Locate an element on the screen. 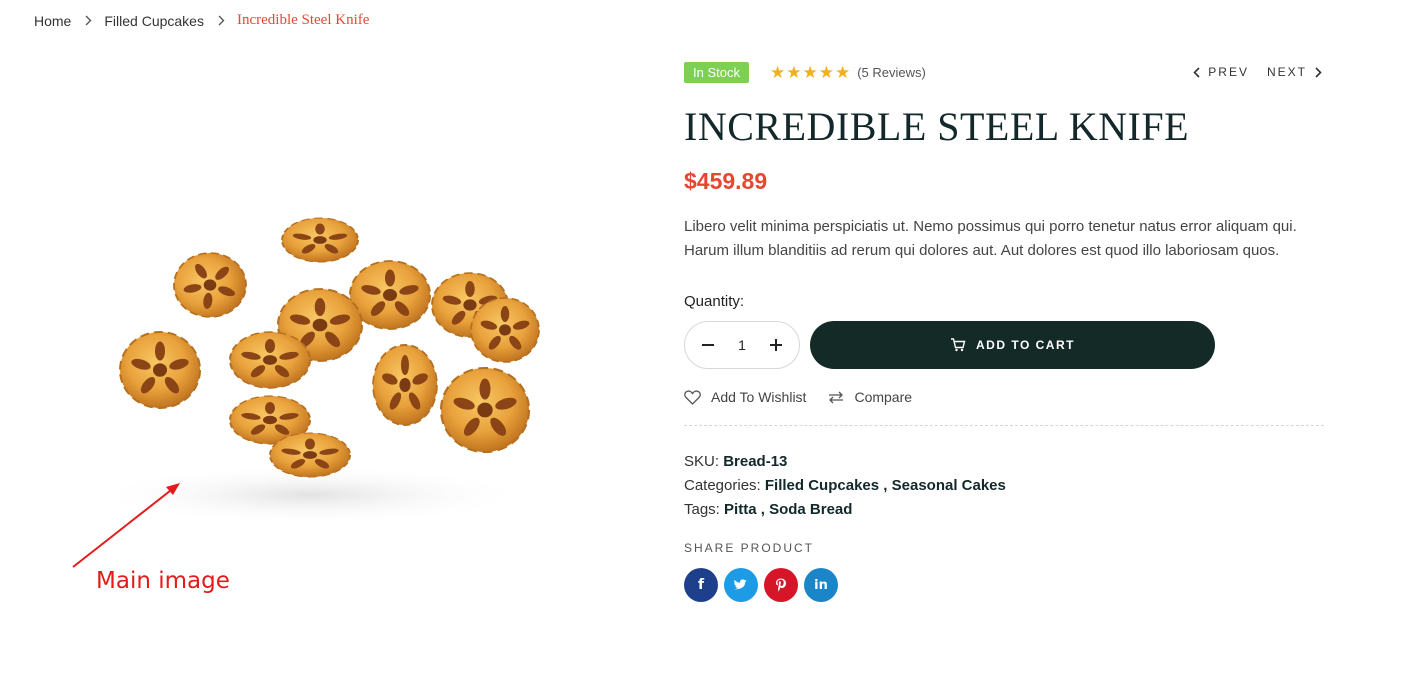  linkedin-share-button: in is located at coordinates (821, 585).